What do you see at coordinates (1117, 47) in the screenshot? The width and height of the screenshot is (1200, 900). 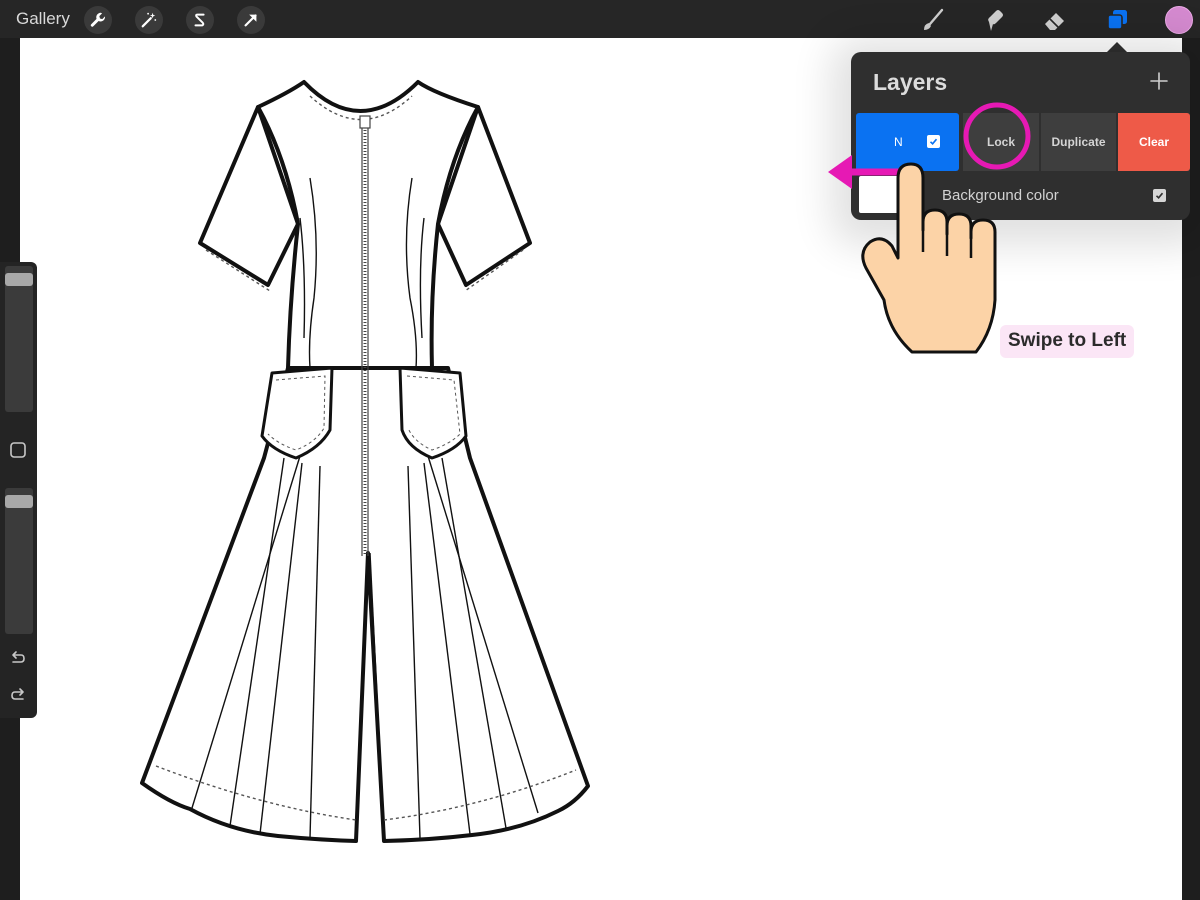 I see `layers-panel-pointer` at bounding box center [1117, 47].